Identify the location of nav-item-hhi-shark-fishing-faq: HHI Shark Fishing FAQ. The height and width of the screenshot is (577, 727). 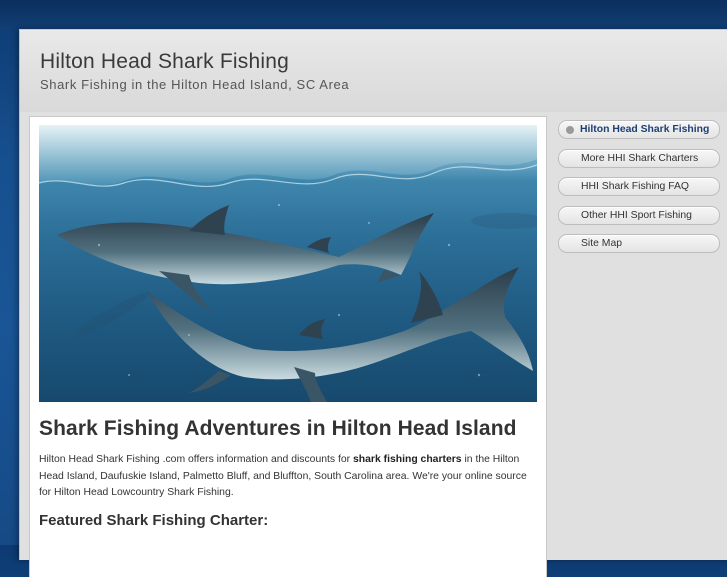
(639, 186).